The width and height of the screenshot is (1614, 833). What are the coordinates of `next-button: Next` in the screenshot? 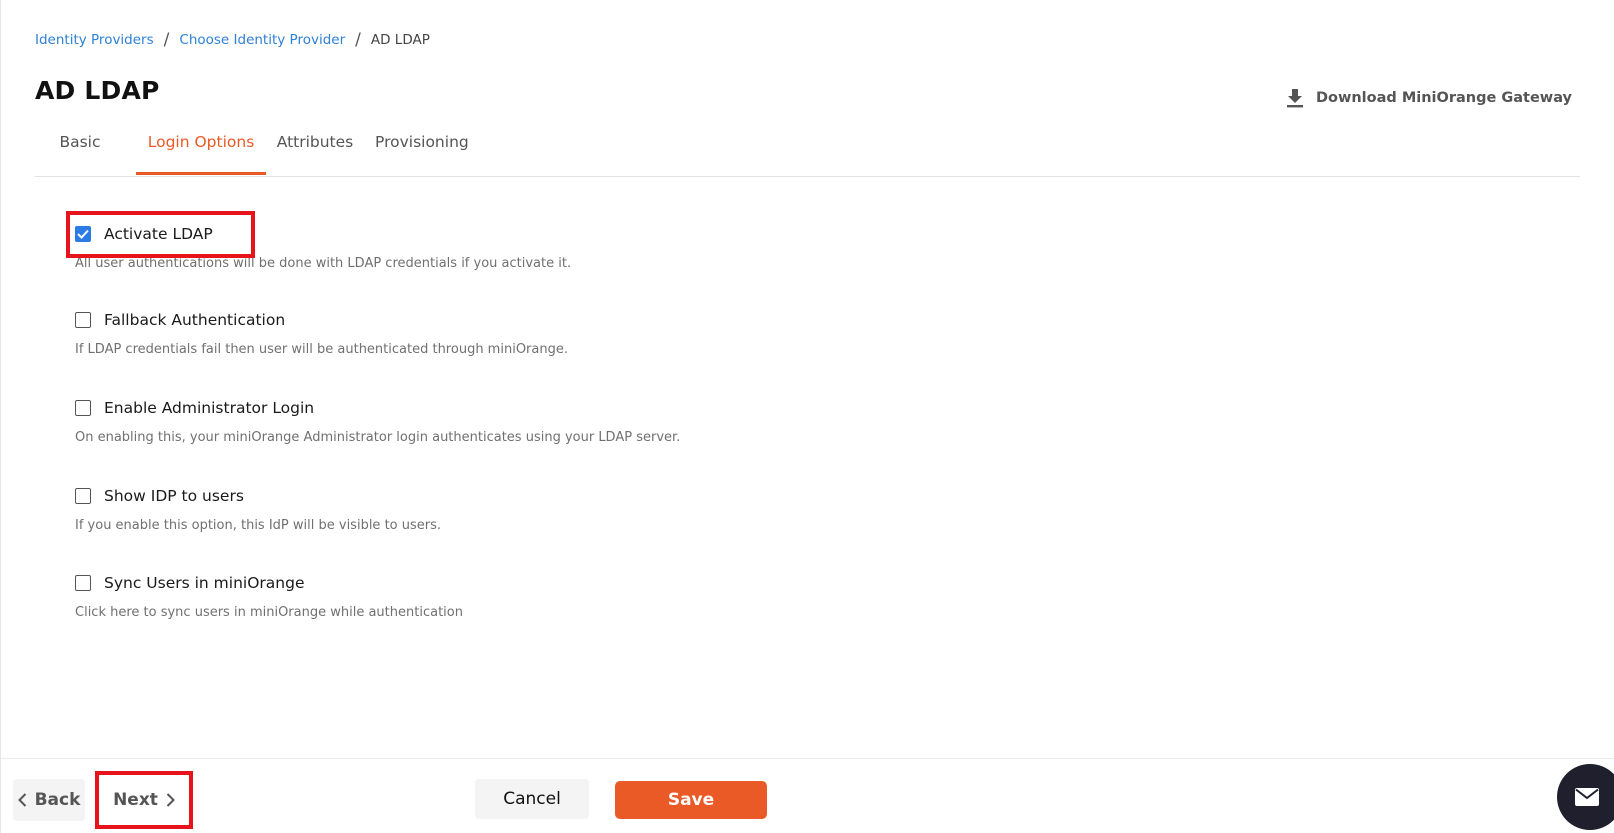 It's located at (144, 800).